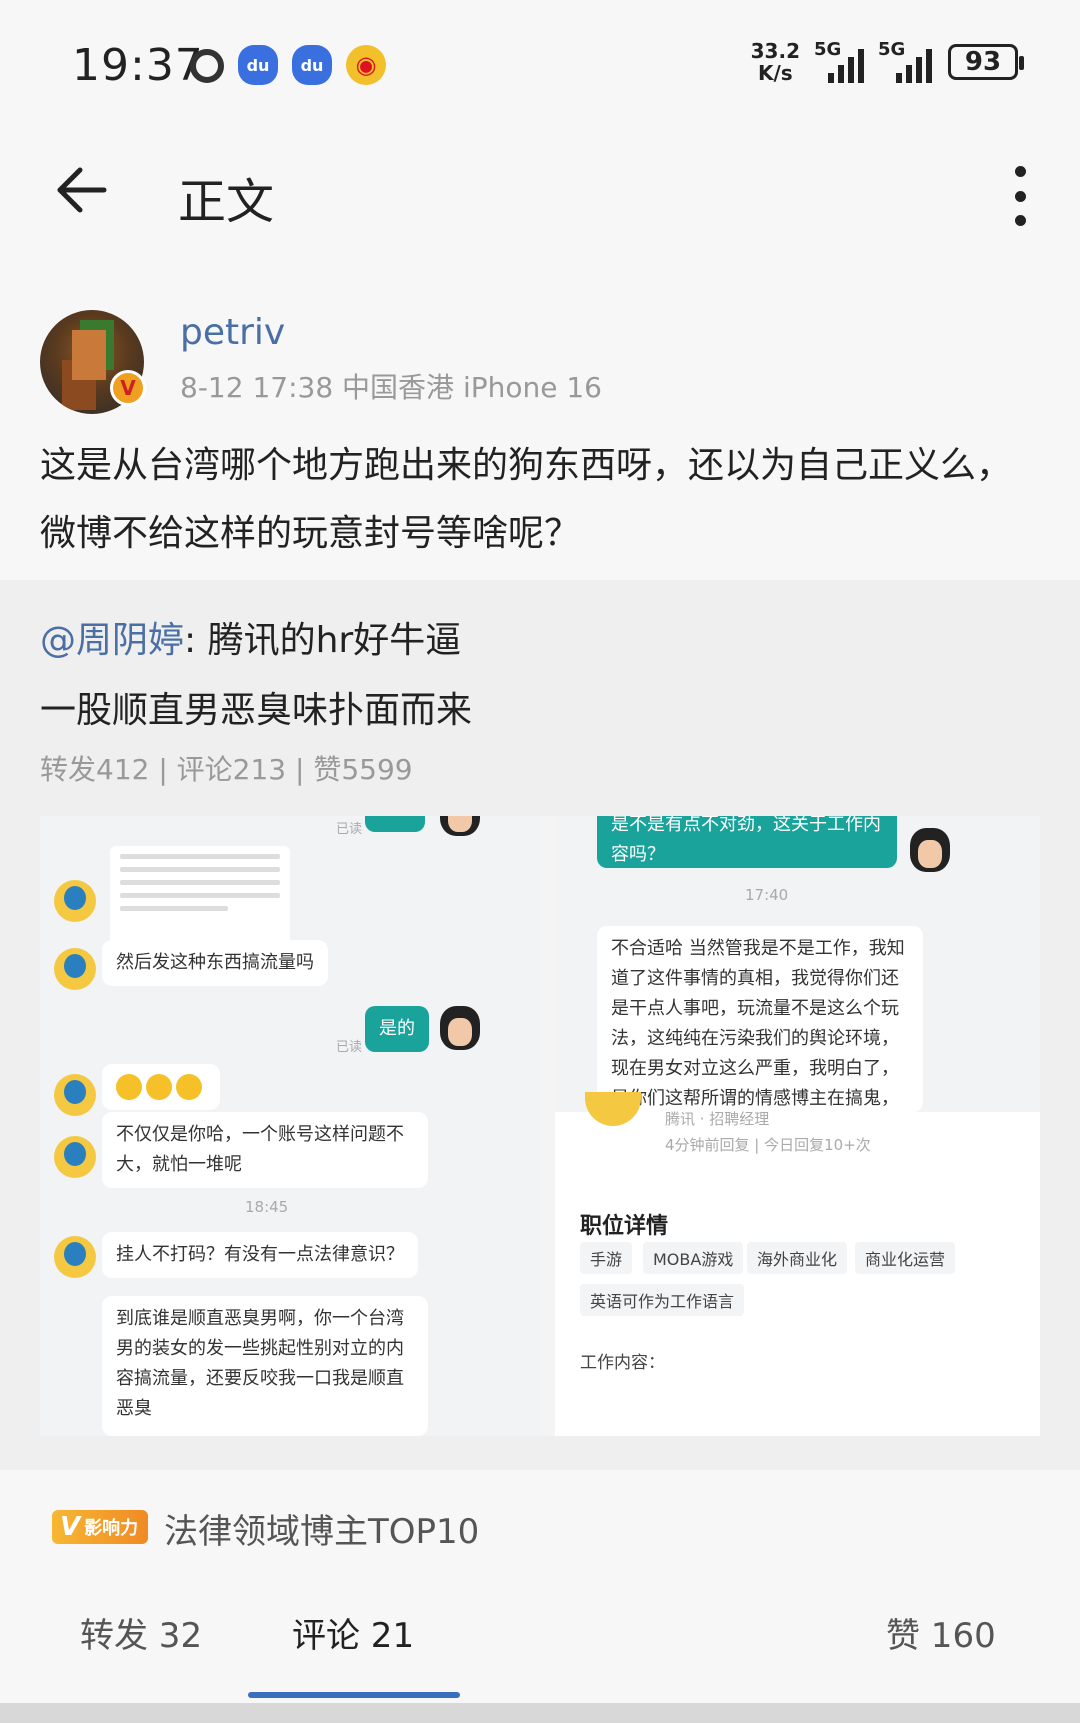 The width and height of the screenshot is (1080, 1723). Describe the element at coordinates (828, 49) in the screenshot. I see `sim1-label: 5G` at that location.